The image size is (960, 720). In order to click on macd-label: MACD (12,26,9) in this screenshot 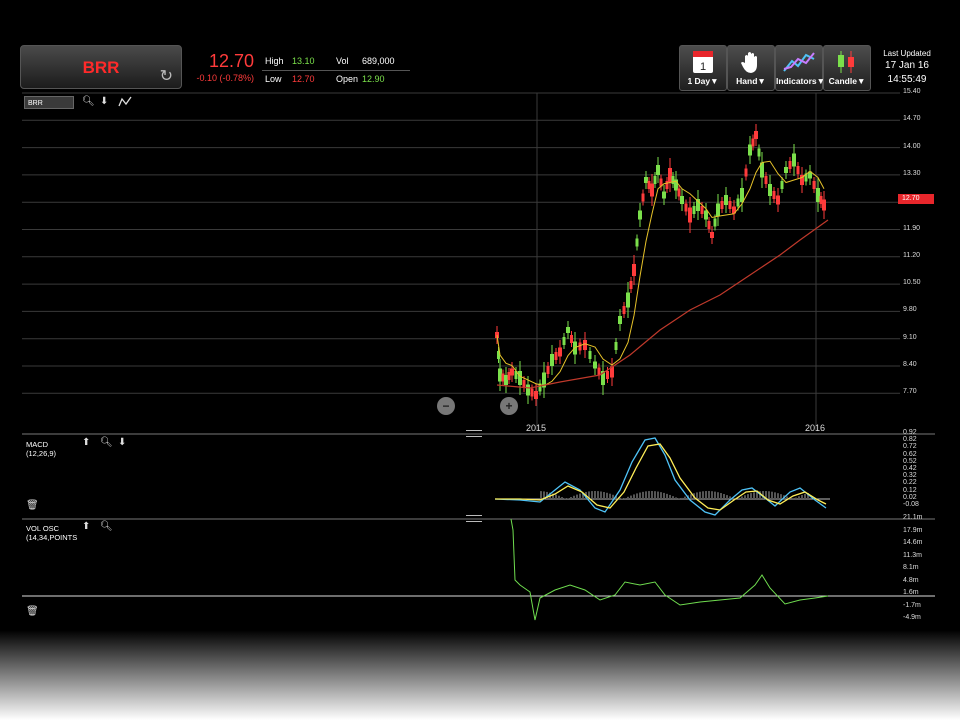, I will do `click(41, 449)`.